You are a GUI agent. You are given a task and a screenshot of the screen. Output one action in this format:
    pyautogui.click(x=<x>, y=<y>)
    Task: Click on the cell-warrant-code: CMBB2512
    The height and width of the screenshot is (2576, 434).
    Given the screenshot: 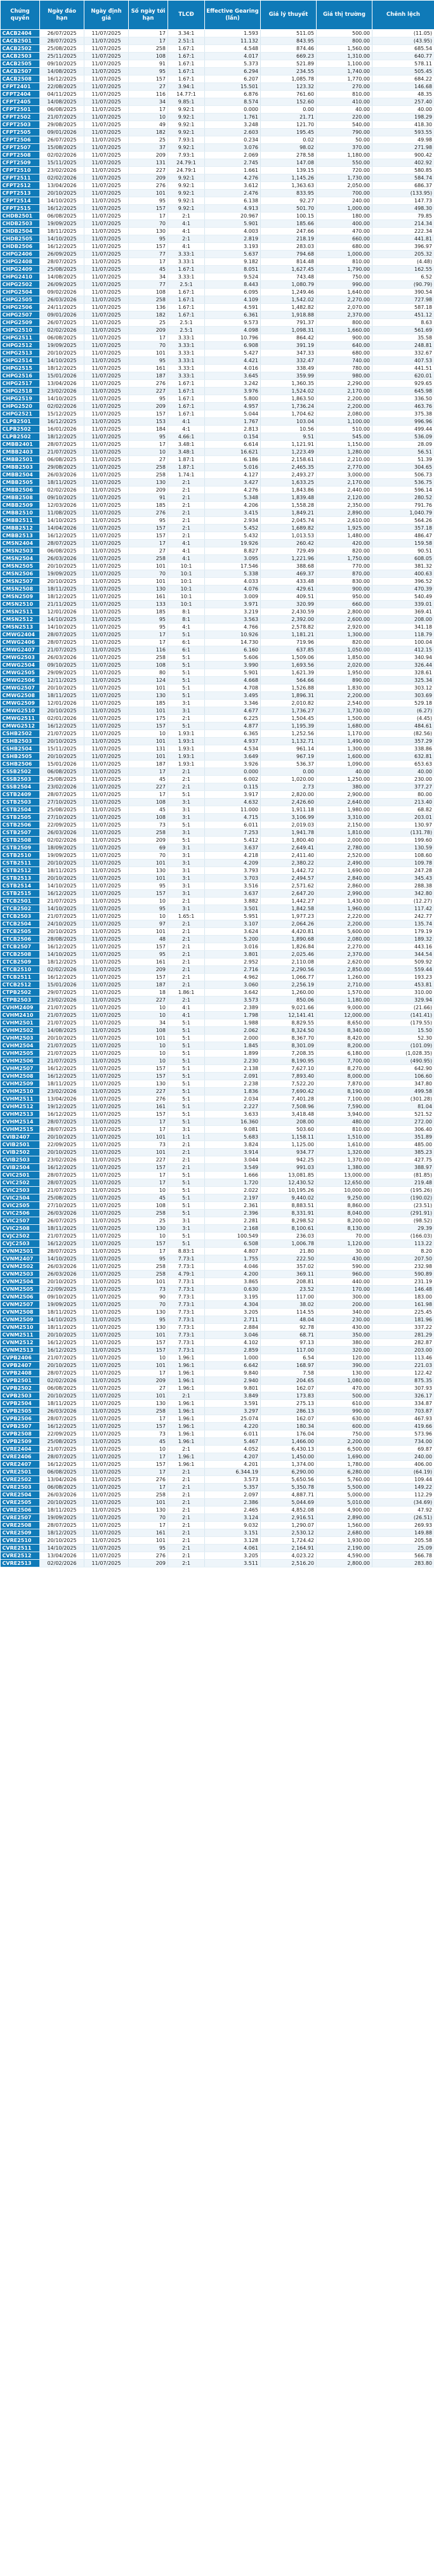 What is the action you would take?
    pyautogui.click(x=20, y=528)
    